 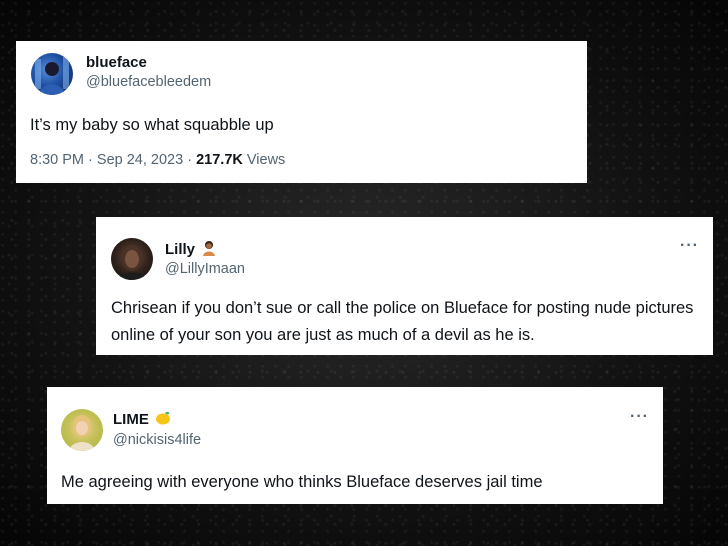 I want to click on user-handle: @LillyImaan, so click(x=205, y=269).